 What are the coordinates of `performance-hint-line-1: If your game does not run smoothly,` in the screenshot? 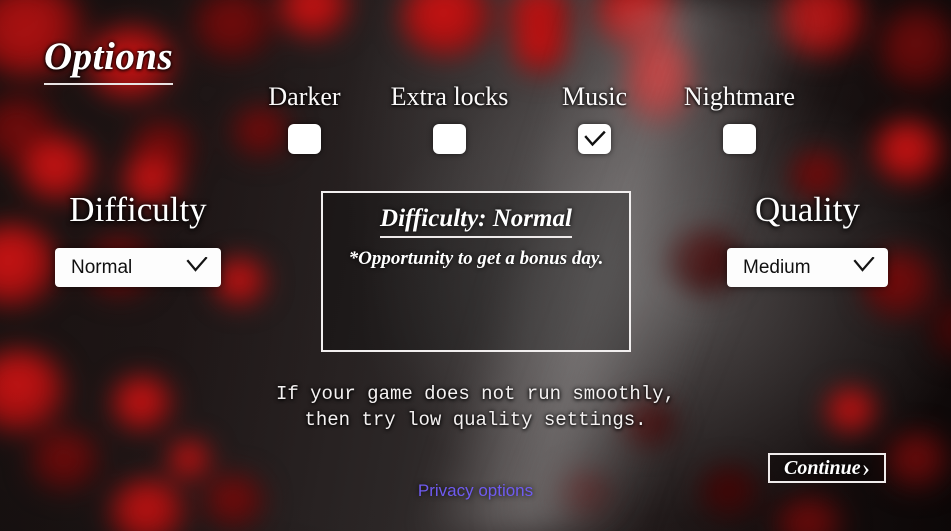 It's located at (475, 394).